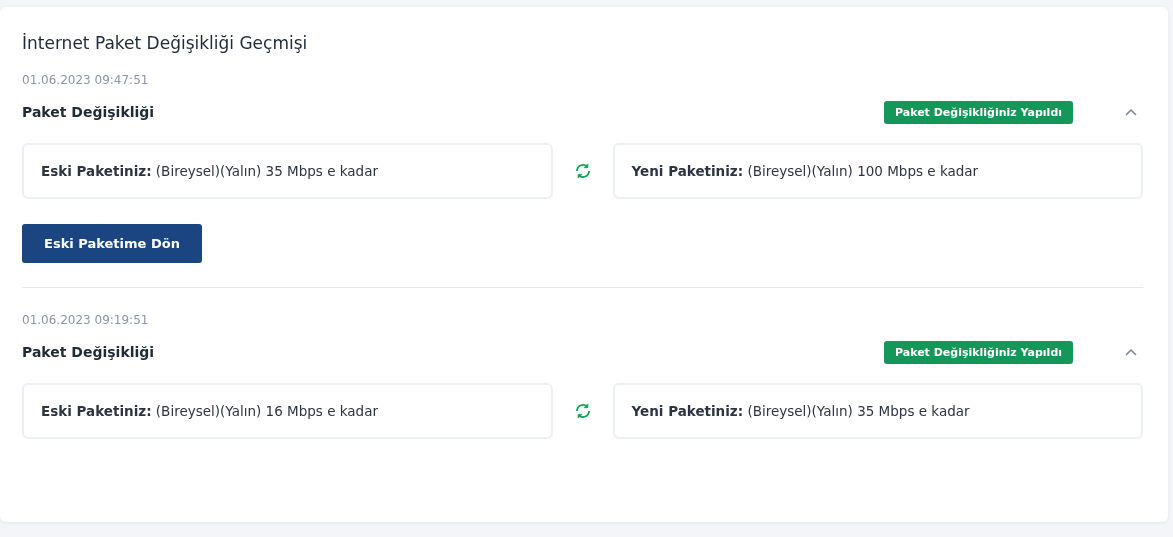 The image size is (1173, 537). Describe the element at coordinates (86, 320) in the screenshot. I see `timestamp: 01.06.2023 09:19:51` at that location.